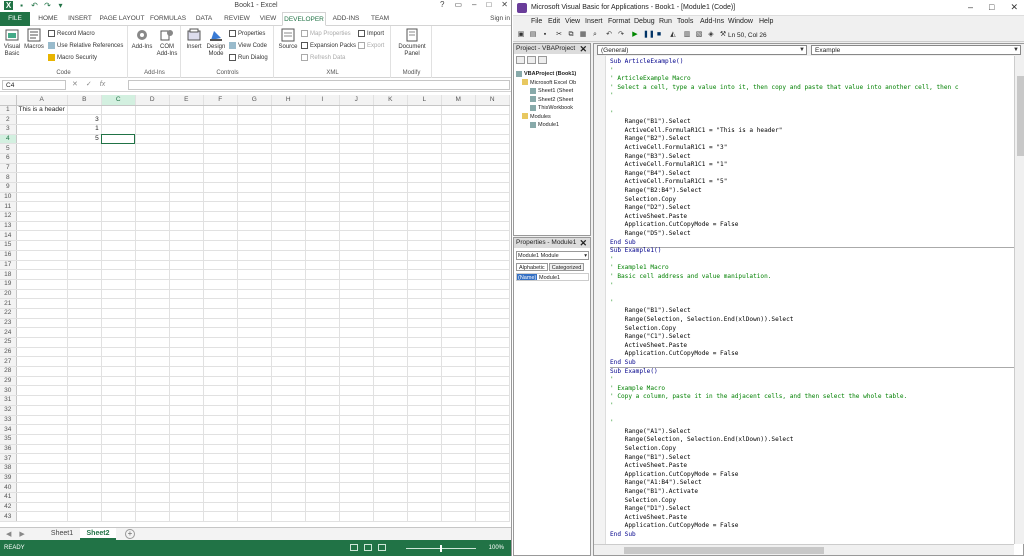  What do you see at coordinates (669, 165) in the screenshot?
I see `code-line: ActiveCell.FormulaR1C1 = "1"` at bounding box center [669, 165].